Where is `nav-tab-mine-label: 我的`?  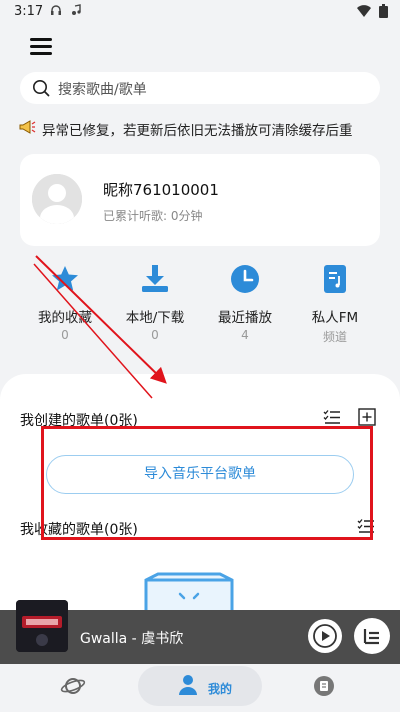 nav-tab-mine-label: 我的 is located at coordinates (220, 689).